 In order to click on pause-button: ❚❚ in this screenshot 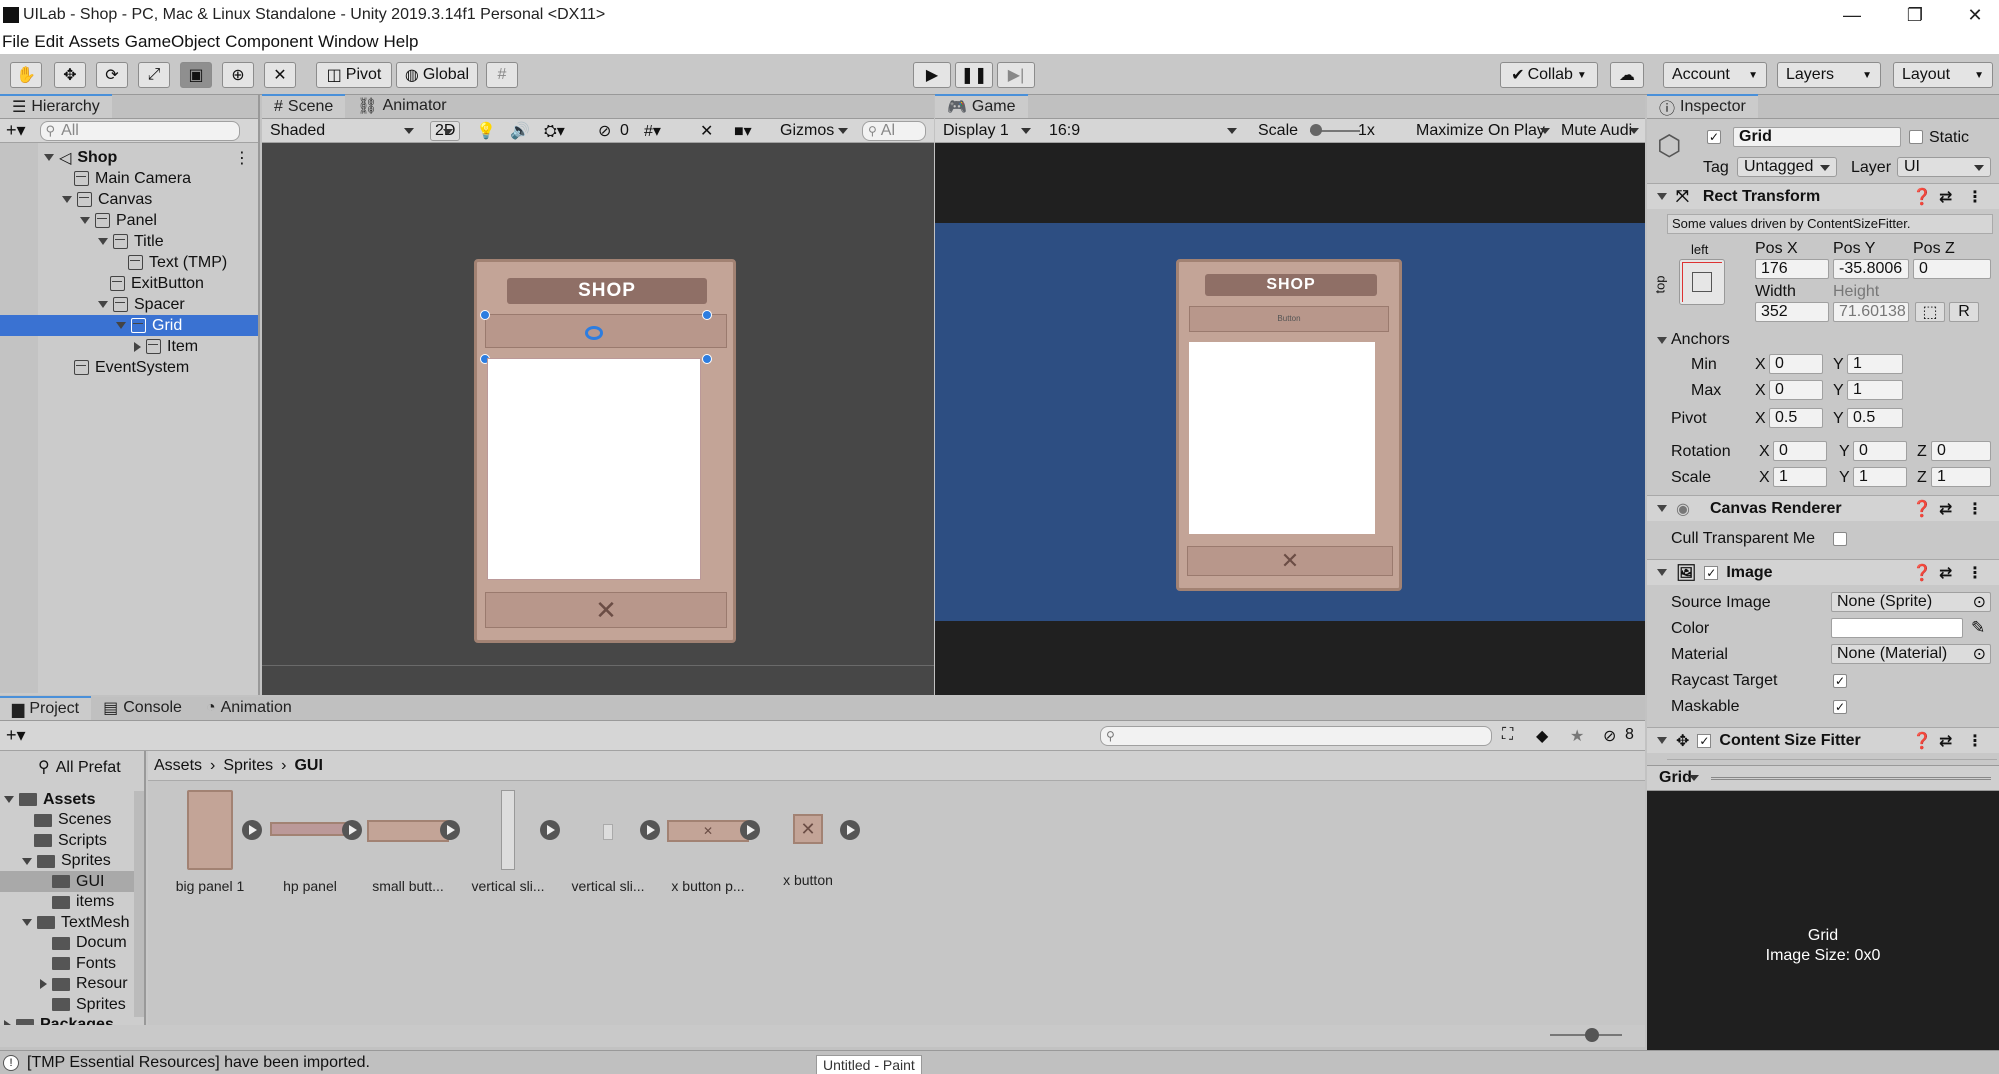, I will do `click(974, 75)`.